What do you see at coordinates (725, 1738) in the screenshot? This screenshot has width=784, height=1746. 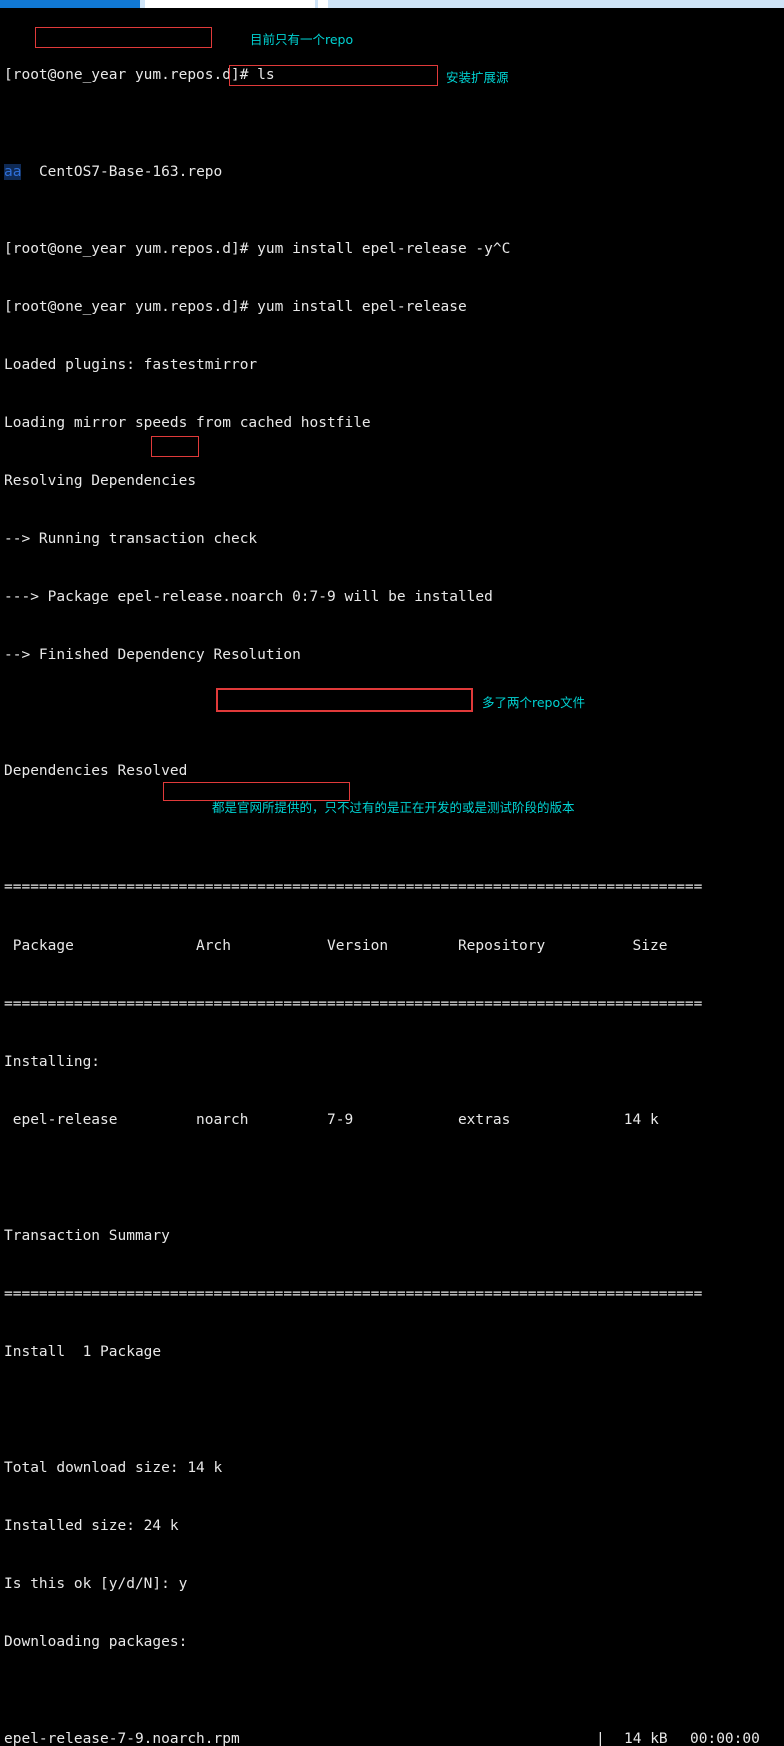 I see `download-time: 00:00:00` at bounding box center [725, 1738].